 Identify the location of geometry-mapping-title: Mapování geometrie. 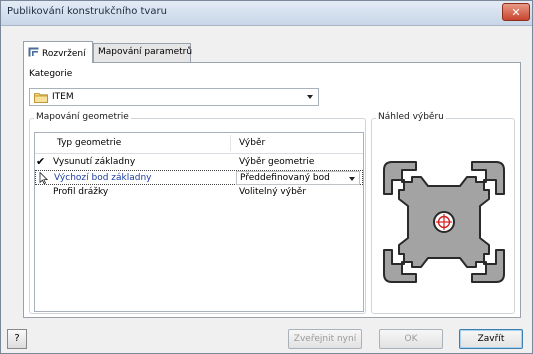
(82, 117).